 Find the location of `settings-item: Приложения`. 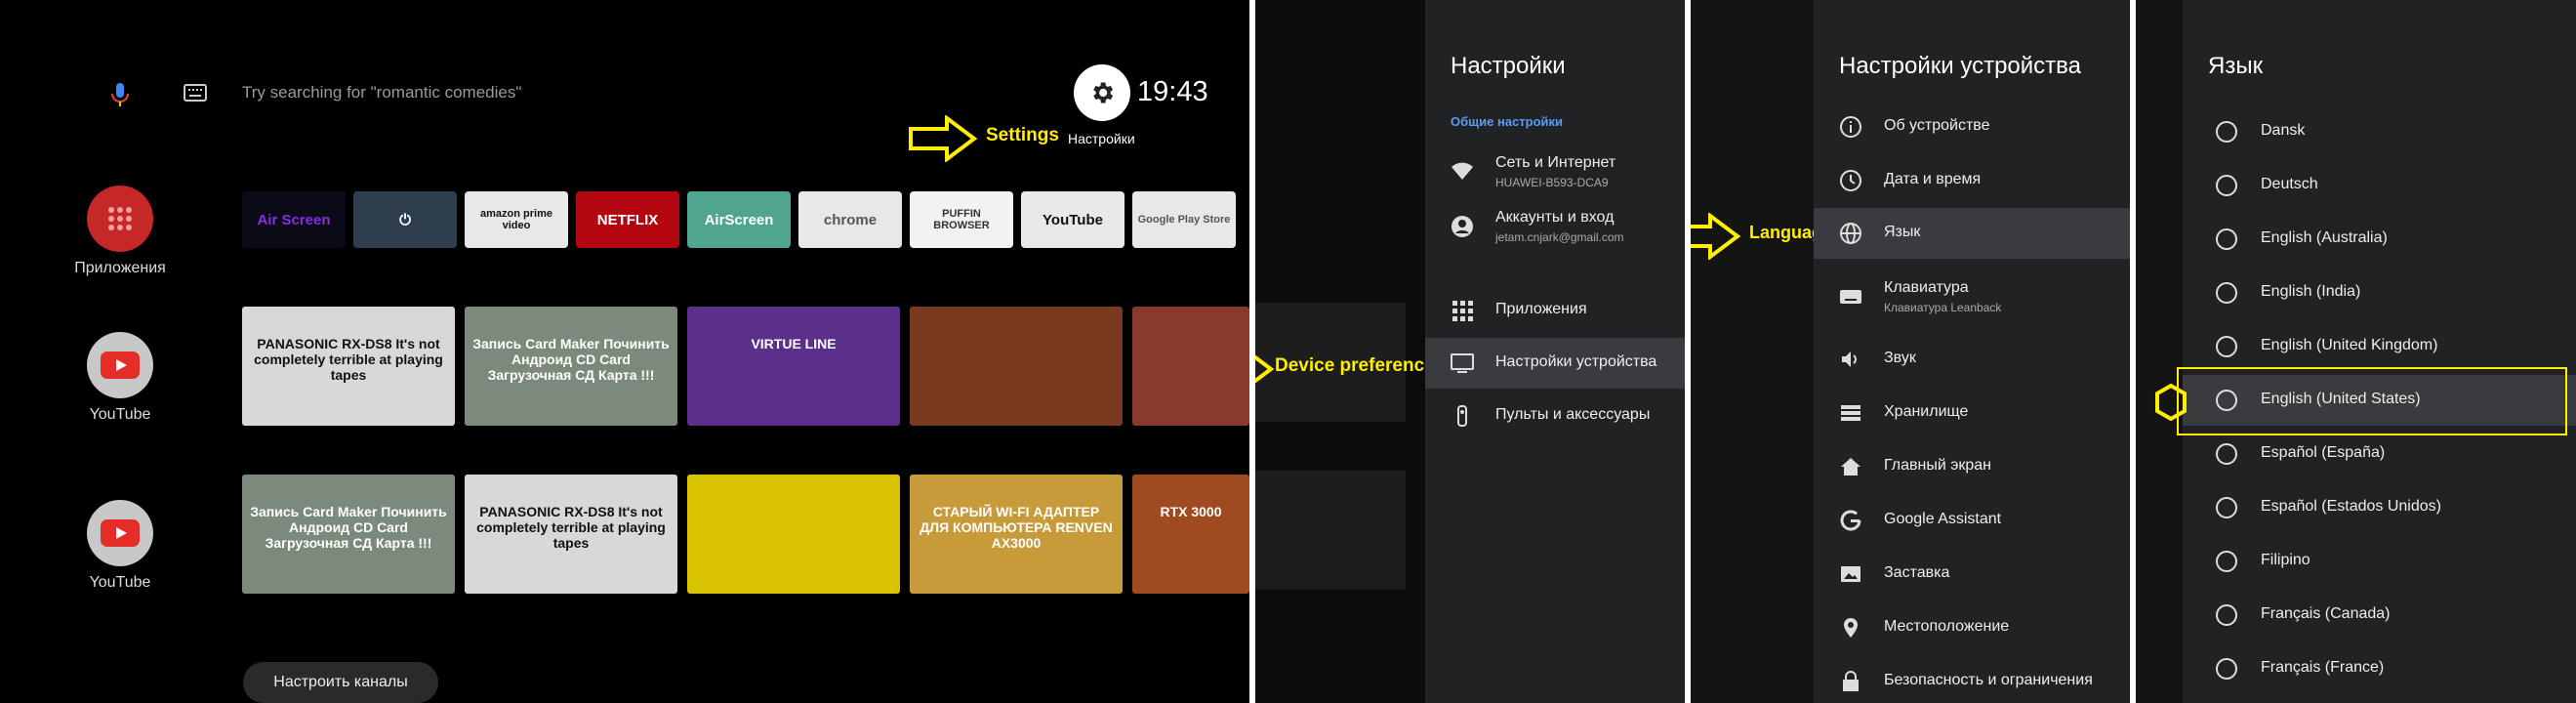

settings-item: Приложения is located at coordinates (1555, 310).